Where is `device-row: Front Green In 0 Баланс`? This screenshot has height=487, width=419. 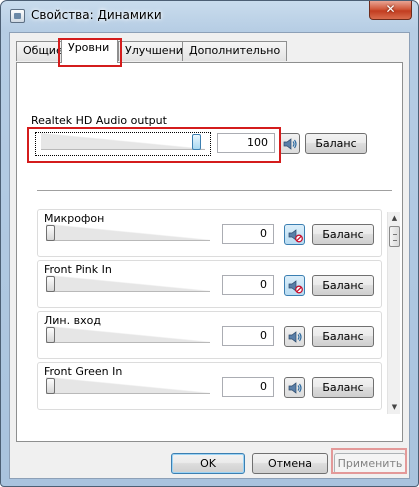
device-row: Front Green In 0 Баланс is located at coordinates (209, 386).